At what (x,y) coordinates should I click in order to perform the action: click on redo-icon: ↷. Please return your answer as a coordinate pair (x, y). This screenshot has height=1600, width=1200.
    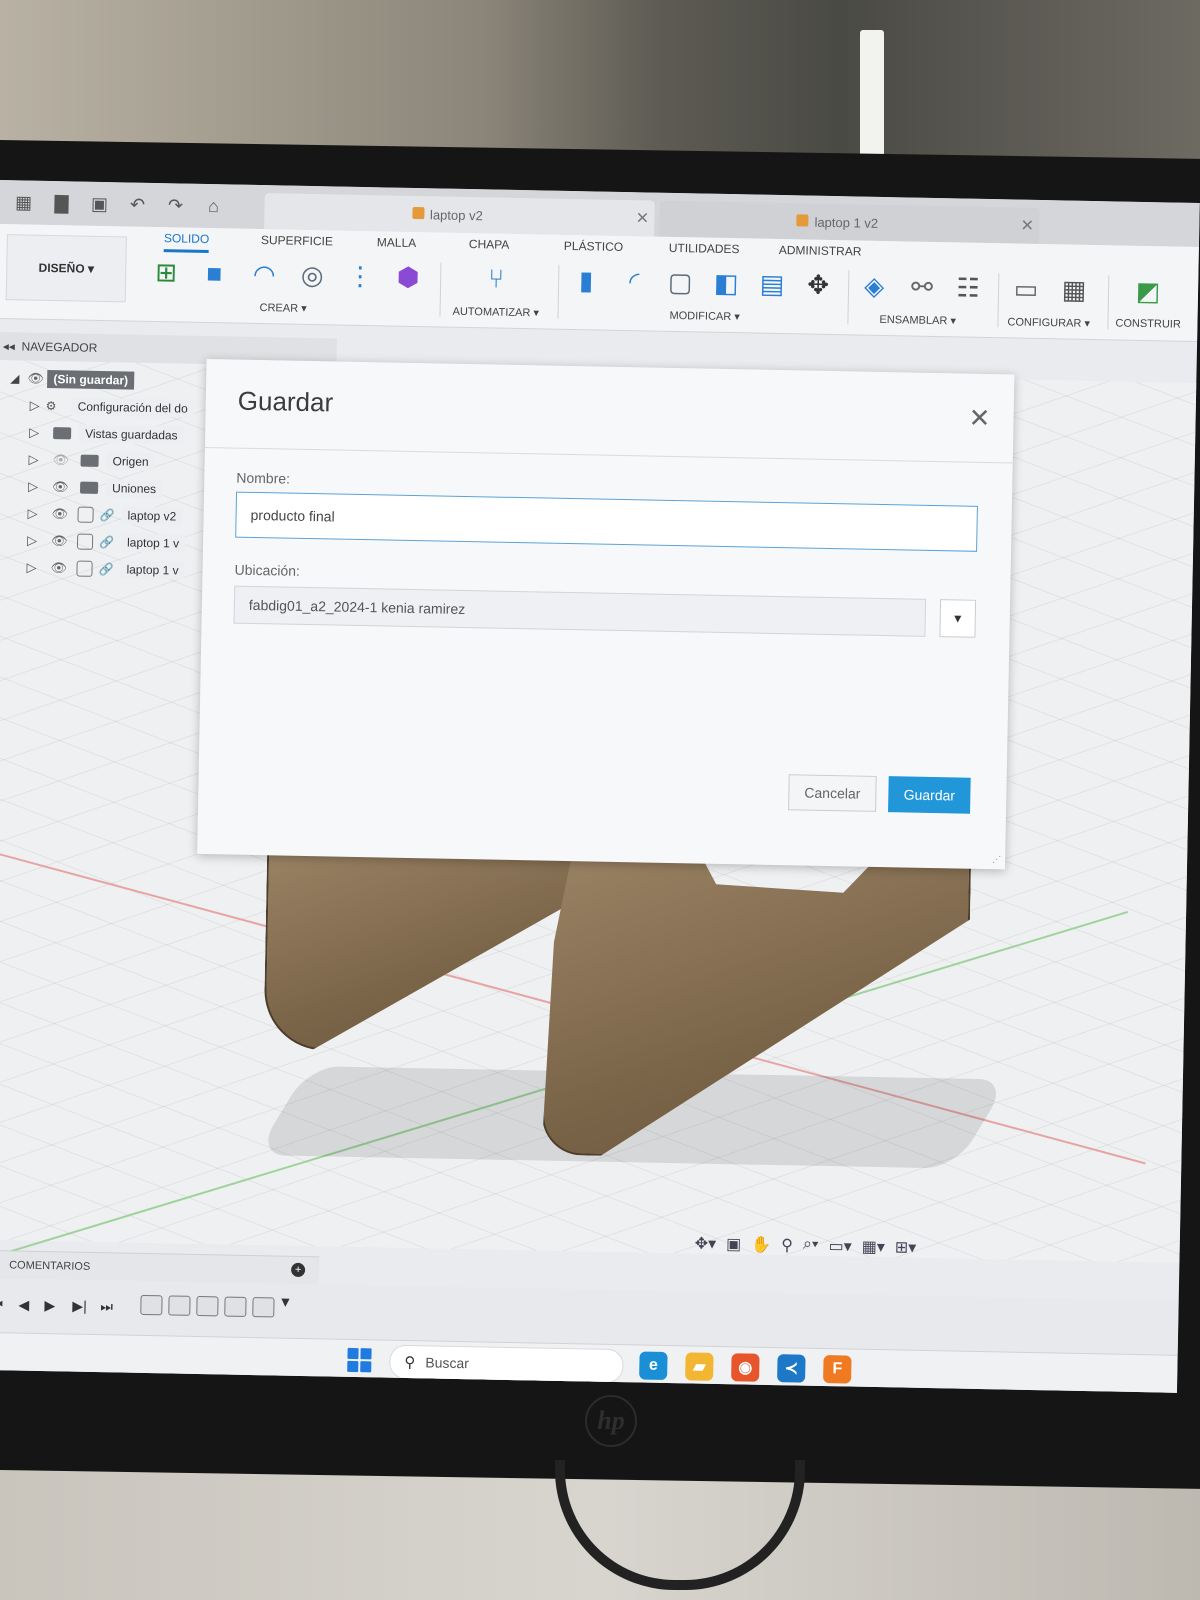
    Looking at the image, I should click on (175, 205).